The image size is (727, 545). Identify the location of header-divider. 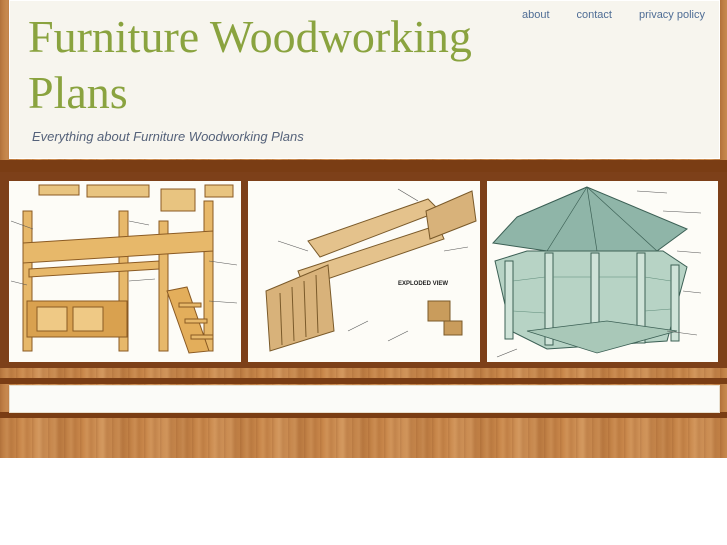
(363, 166).